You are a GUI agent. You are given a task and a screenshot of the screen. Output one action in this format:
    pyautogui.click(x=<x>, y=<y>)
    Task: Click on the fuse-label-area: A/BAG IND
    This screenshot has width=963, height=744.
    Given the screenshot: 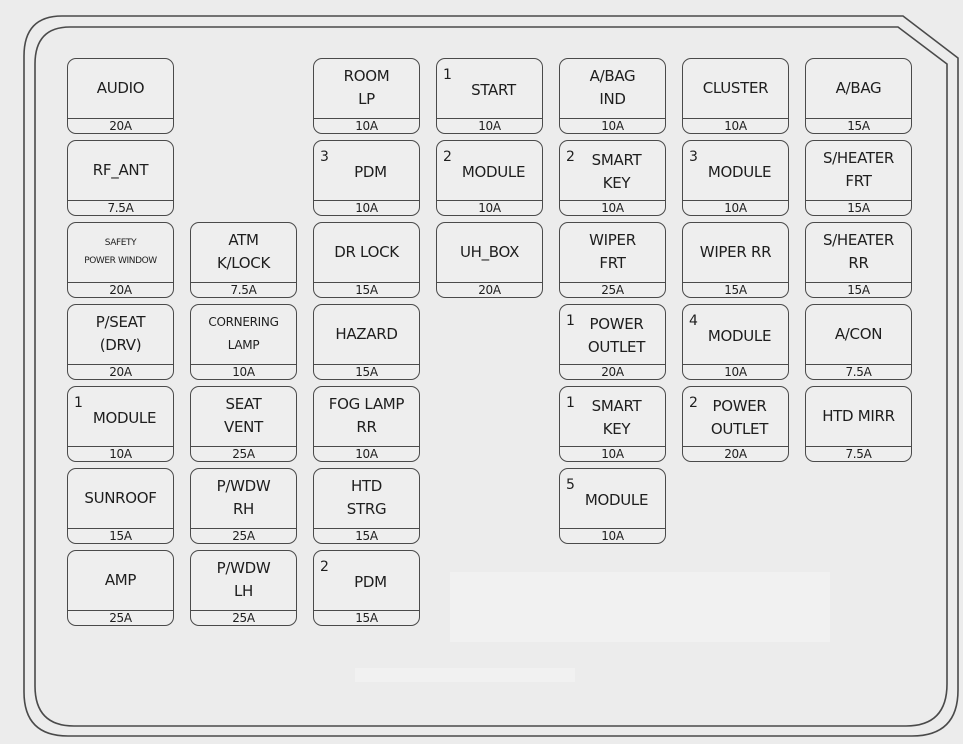 What is the action you would take?
    pyautogui.click(x=612, y=88)
    